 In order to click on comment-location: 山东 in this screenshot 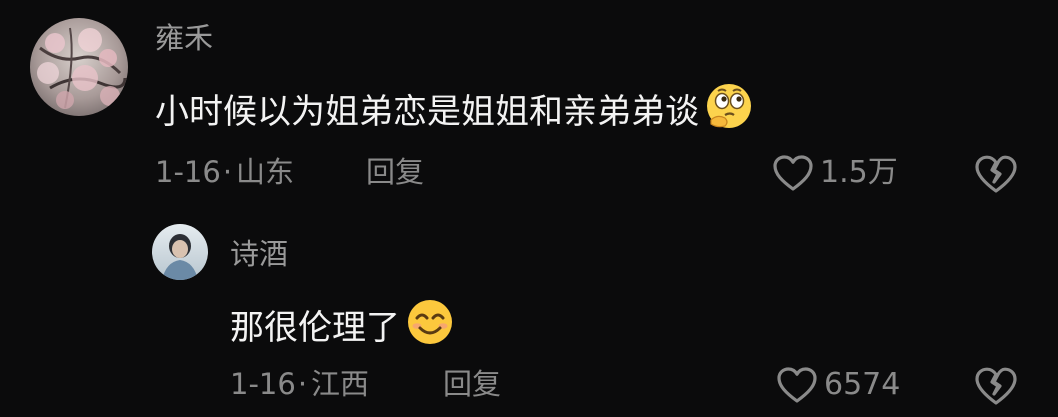, I will do `click(265, 172)`.